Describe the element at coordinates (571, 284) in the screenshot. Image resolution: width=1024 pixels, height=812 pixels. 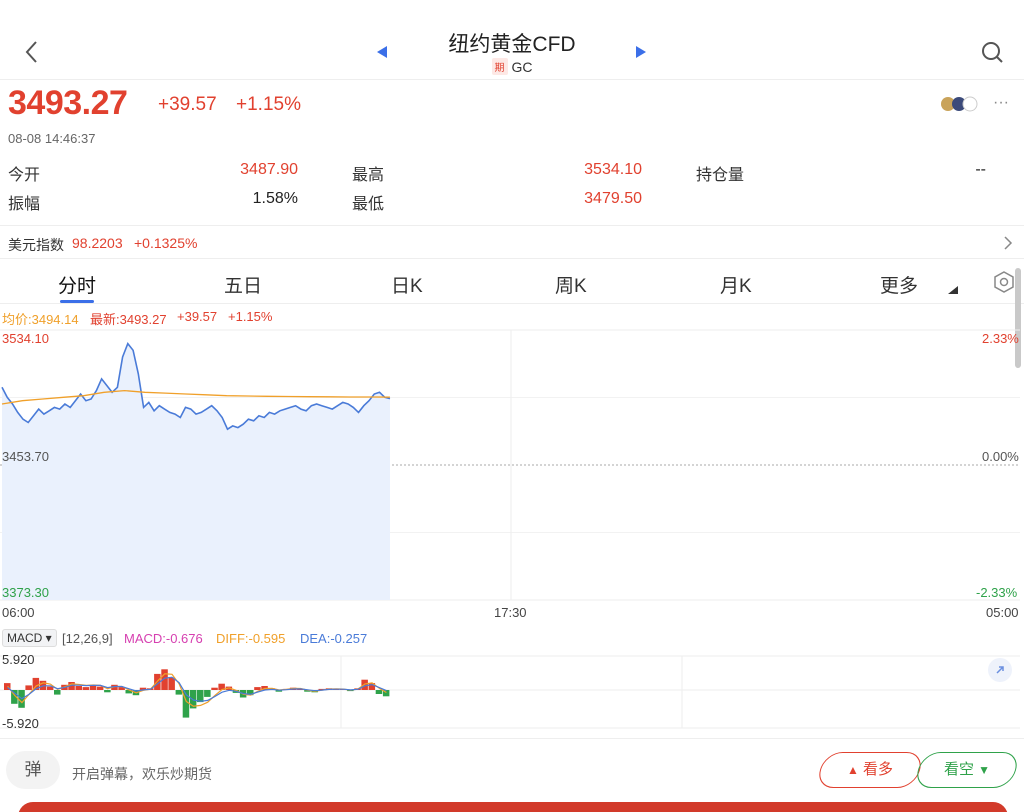
I see `tab-weekly-k: 周K` at that location.